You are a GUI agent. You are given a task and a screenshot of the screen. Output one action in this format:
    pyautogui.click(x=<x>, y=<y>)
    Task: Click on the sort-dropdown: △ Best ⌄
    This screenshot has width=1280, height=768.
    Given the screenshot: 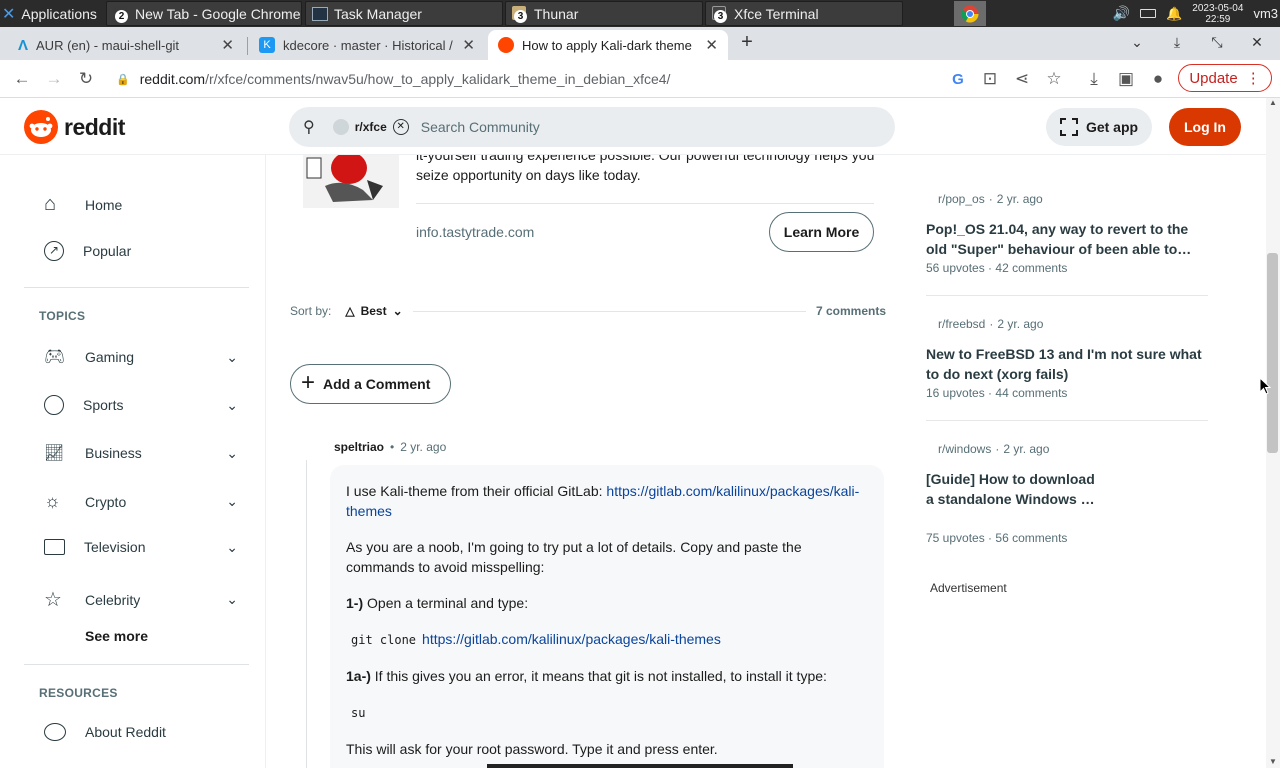 What is the action you would take?
    pyautogui.click(x=373, y=311)
    